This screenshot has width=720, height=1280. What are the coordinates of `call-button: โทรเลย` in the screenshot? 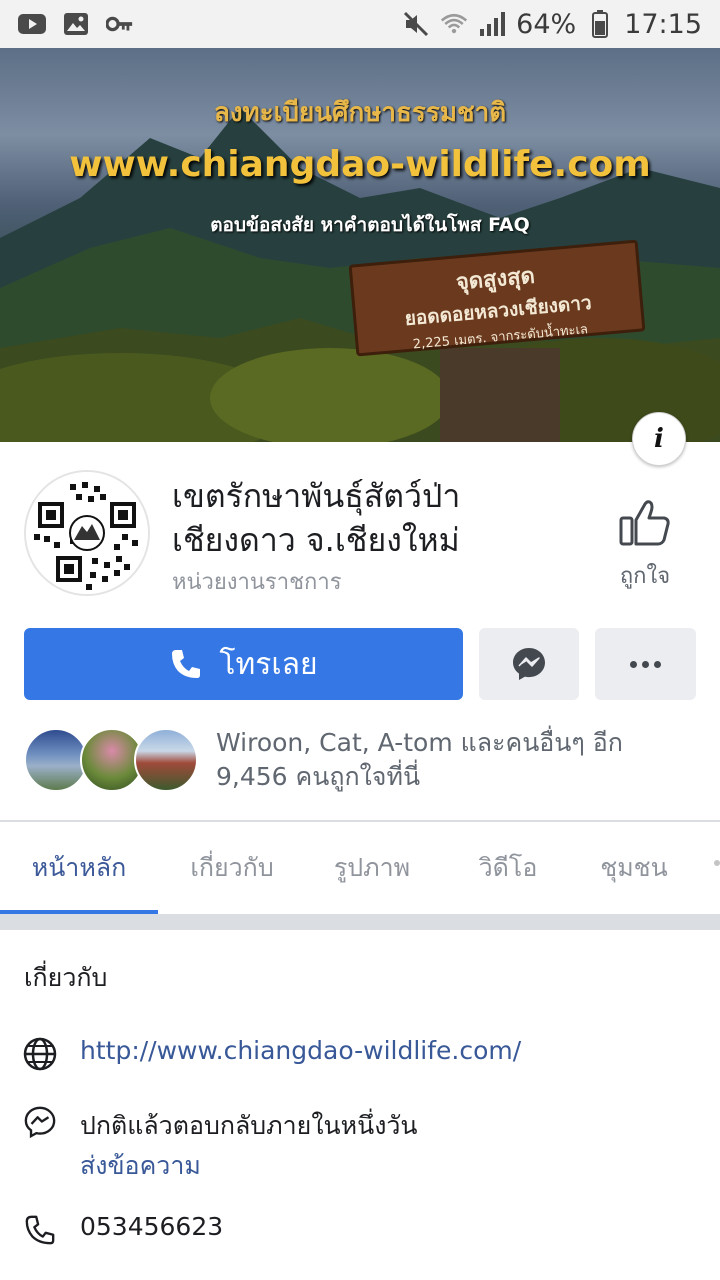 It's located at (243, 664).